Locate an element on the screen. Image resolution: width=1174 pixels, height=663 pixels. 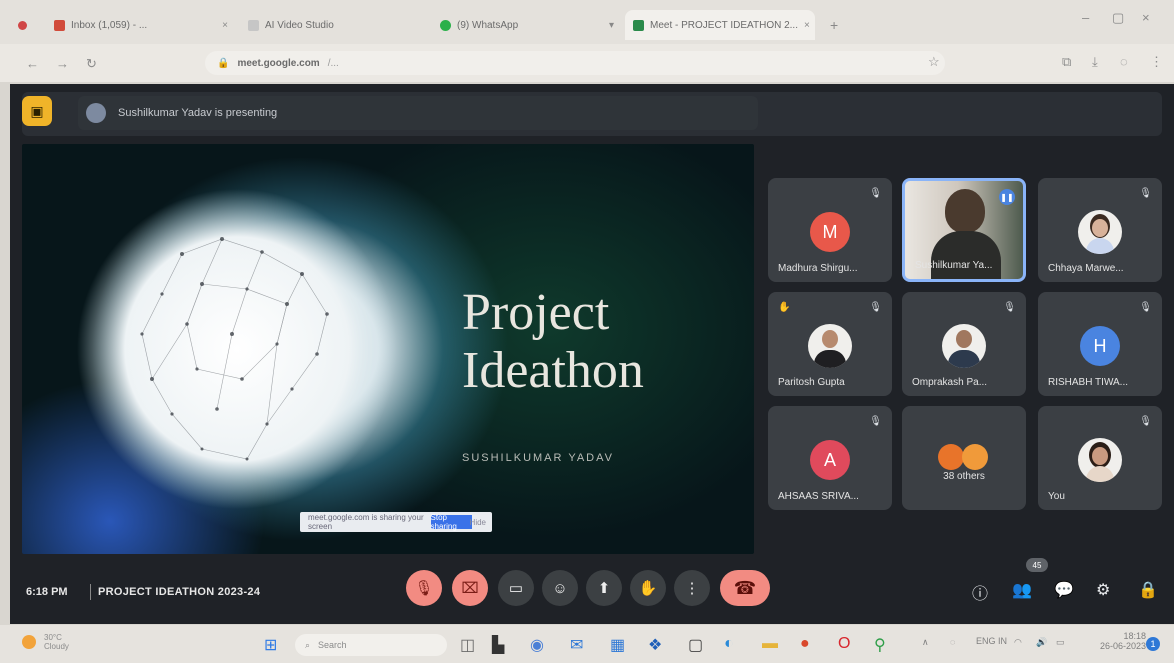
raise-hand-button: ✋ is located at coordinates (648, 588).